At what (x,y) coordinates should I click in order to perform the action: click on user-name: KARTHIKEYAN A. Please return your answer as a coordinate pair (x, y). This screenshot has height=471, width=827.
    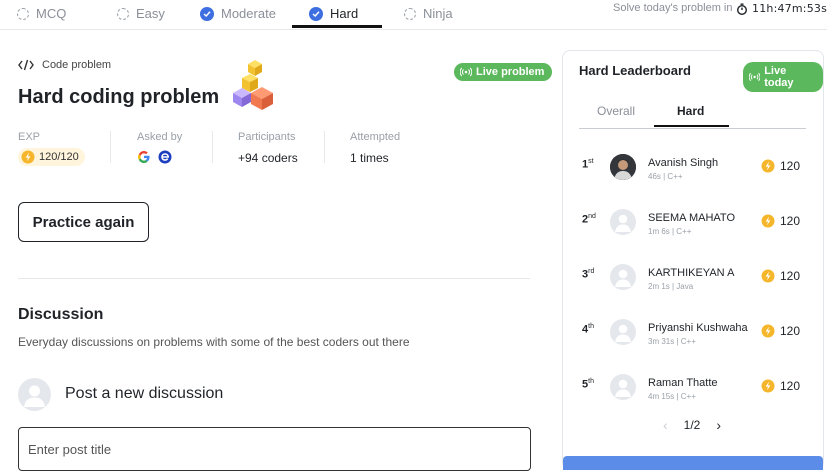
    Looking at the image, I should click on (691, 273).